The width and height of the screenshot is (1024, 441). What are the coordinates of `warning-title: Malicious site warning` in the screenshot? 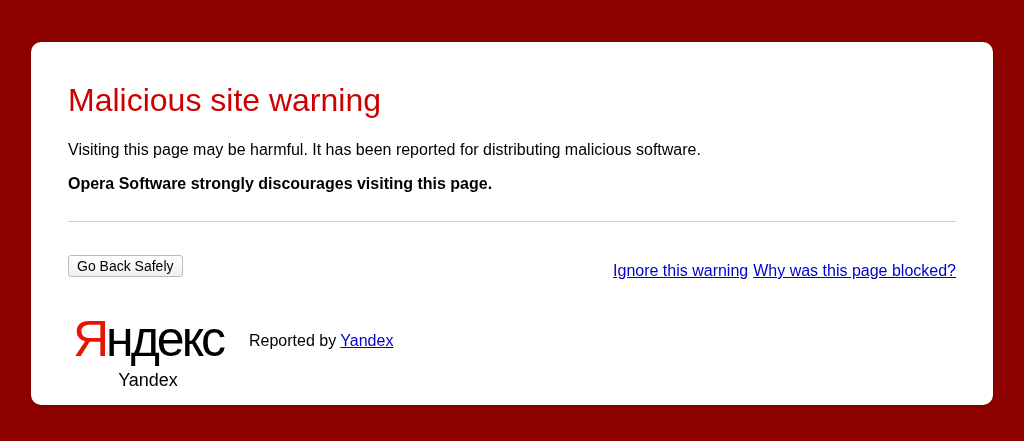 It's located at (224, 100).